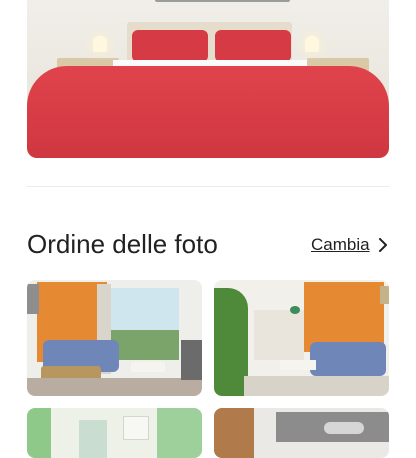 This screenshot has height=458, width=416. I want to click on change-order-link: Cambia, so click(349, 245).